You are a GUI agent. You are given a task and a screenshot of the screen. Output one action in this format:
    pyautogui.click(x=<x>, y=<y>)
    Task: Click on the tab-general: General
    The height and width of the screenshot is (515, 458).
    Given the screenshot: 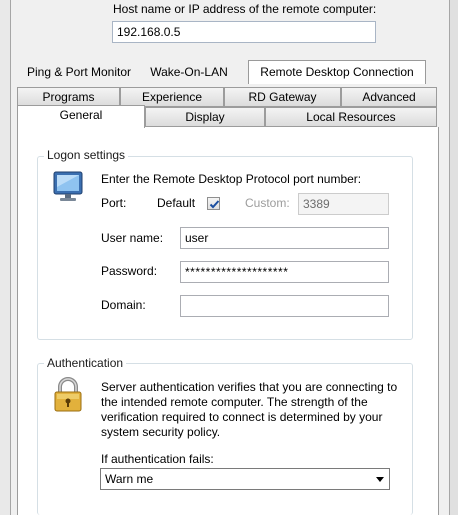 What is the action you would take?
    pyautogui.click(x=81, y=116)
    